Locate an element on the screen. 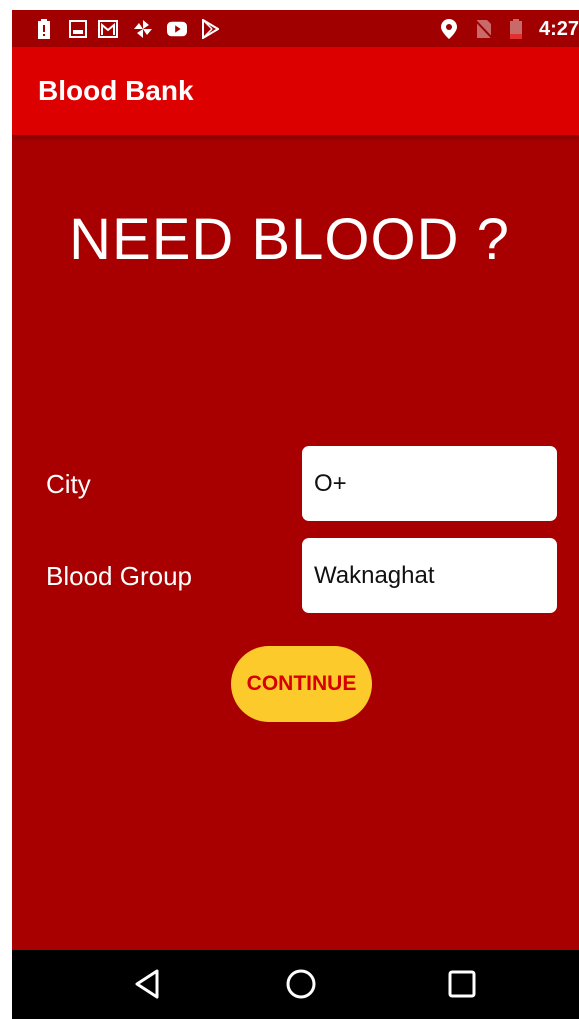 The image size is (579, 1019). city-input is located at coordinates (429, 483).